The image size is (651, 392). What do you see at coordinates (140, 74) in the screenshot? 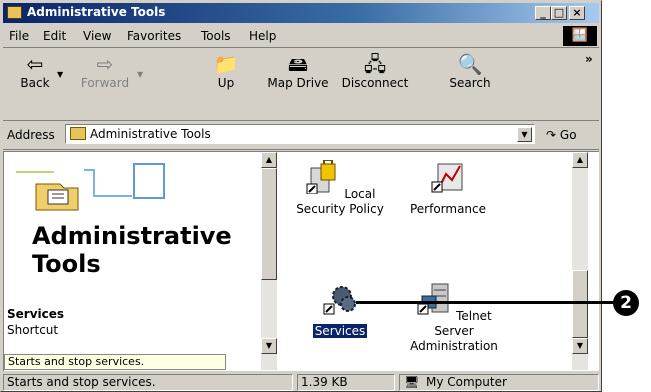
I see `forward-dropdown-icon: ▼` at bounding box center [140, 74].